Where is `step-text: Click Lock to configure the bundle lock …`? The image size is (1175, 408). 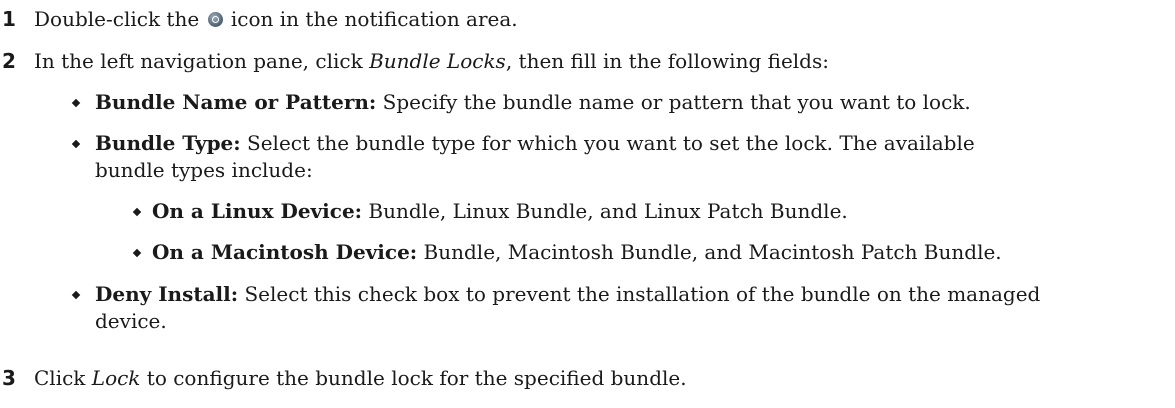 step-text: Click Lock to configure the bundle lock … is located at coordinates (360, 378).